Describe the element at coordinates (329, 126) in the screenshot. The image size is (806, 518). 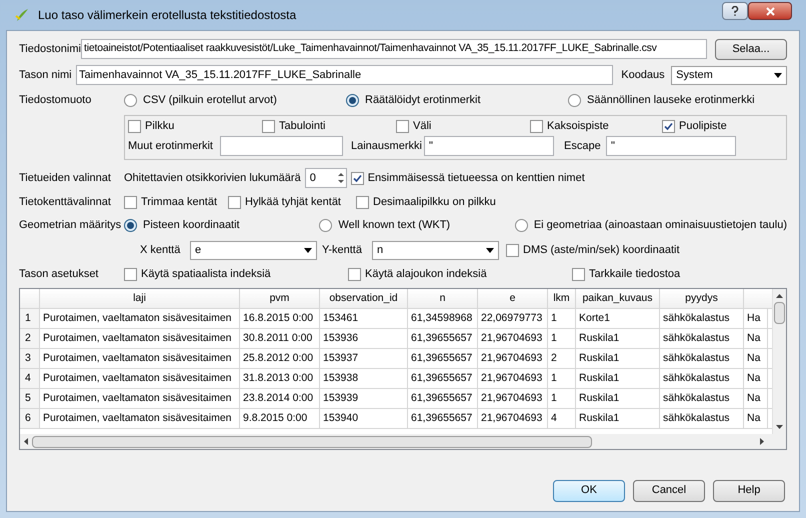
I see `checkbox: Tabulointi` at that location.